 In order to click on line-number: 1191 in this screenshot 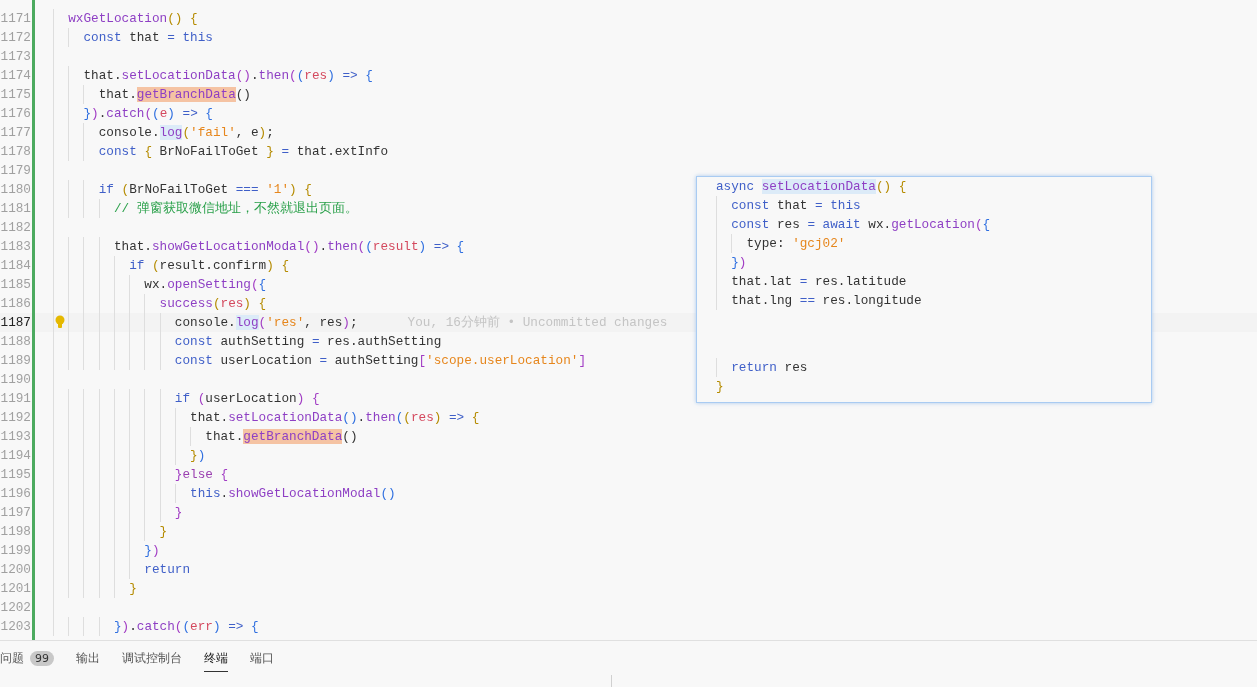, I will do `click(15, 399)`.